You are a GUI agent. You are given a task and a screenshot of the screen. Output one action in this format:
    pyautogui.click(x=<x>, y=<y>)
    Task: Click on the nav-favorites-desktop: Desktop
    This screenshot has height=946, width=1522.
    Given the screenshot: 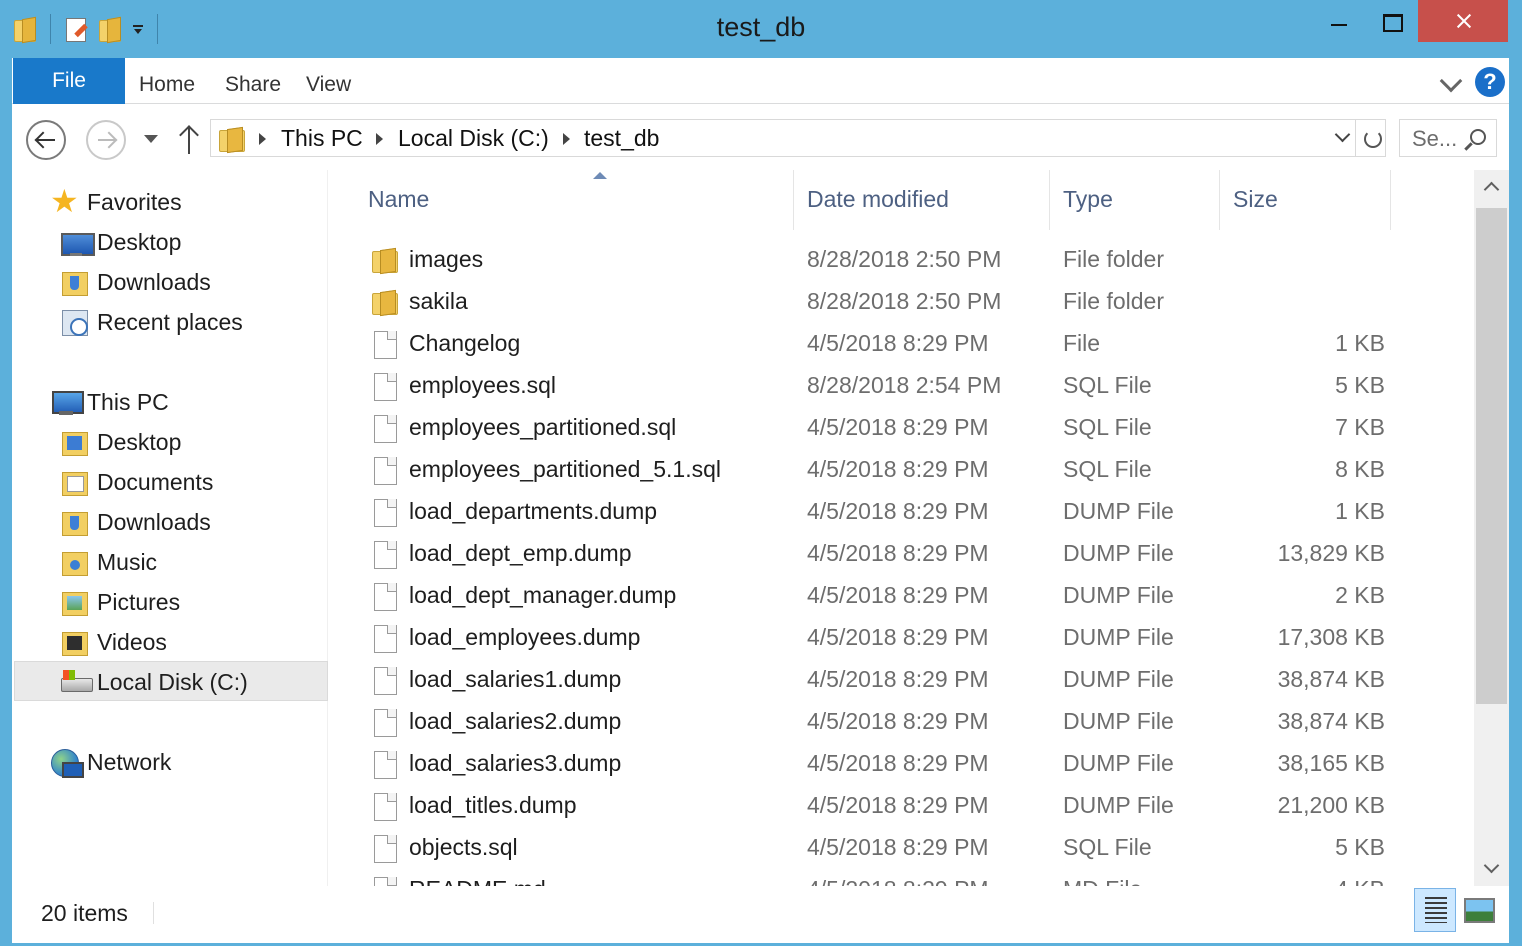 What is the action you would take?
    pyautogui.click(x=169, y=242)
    